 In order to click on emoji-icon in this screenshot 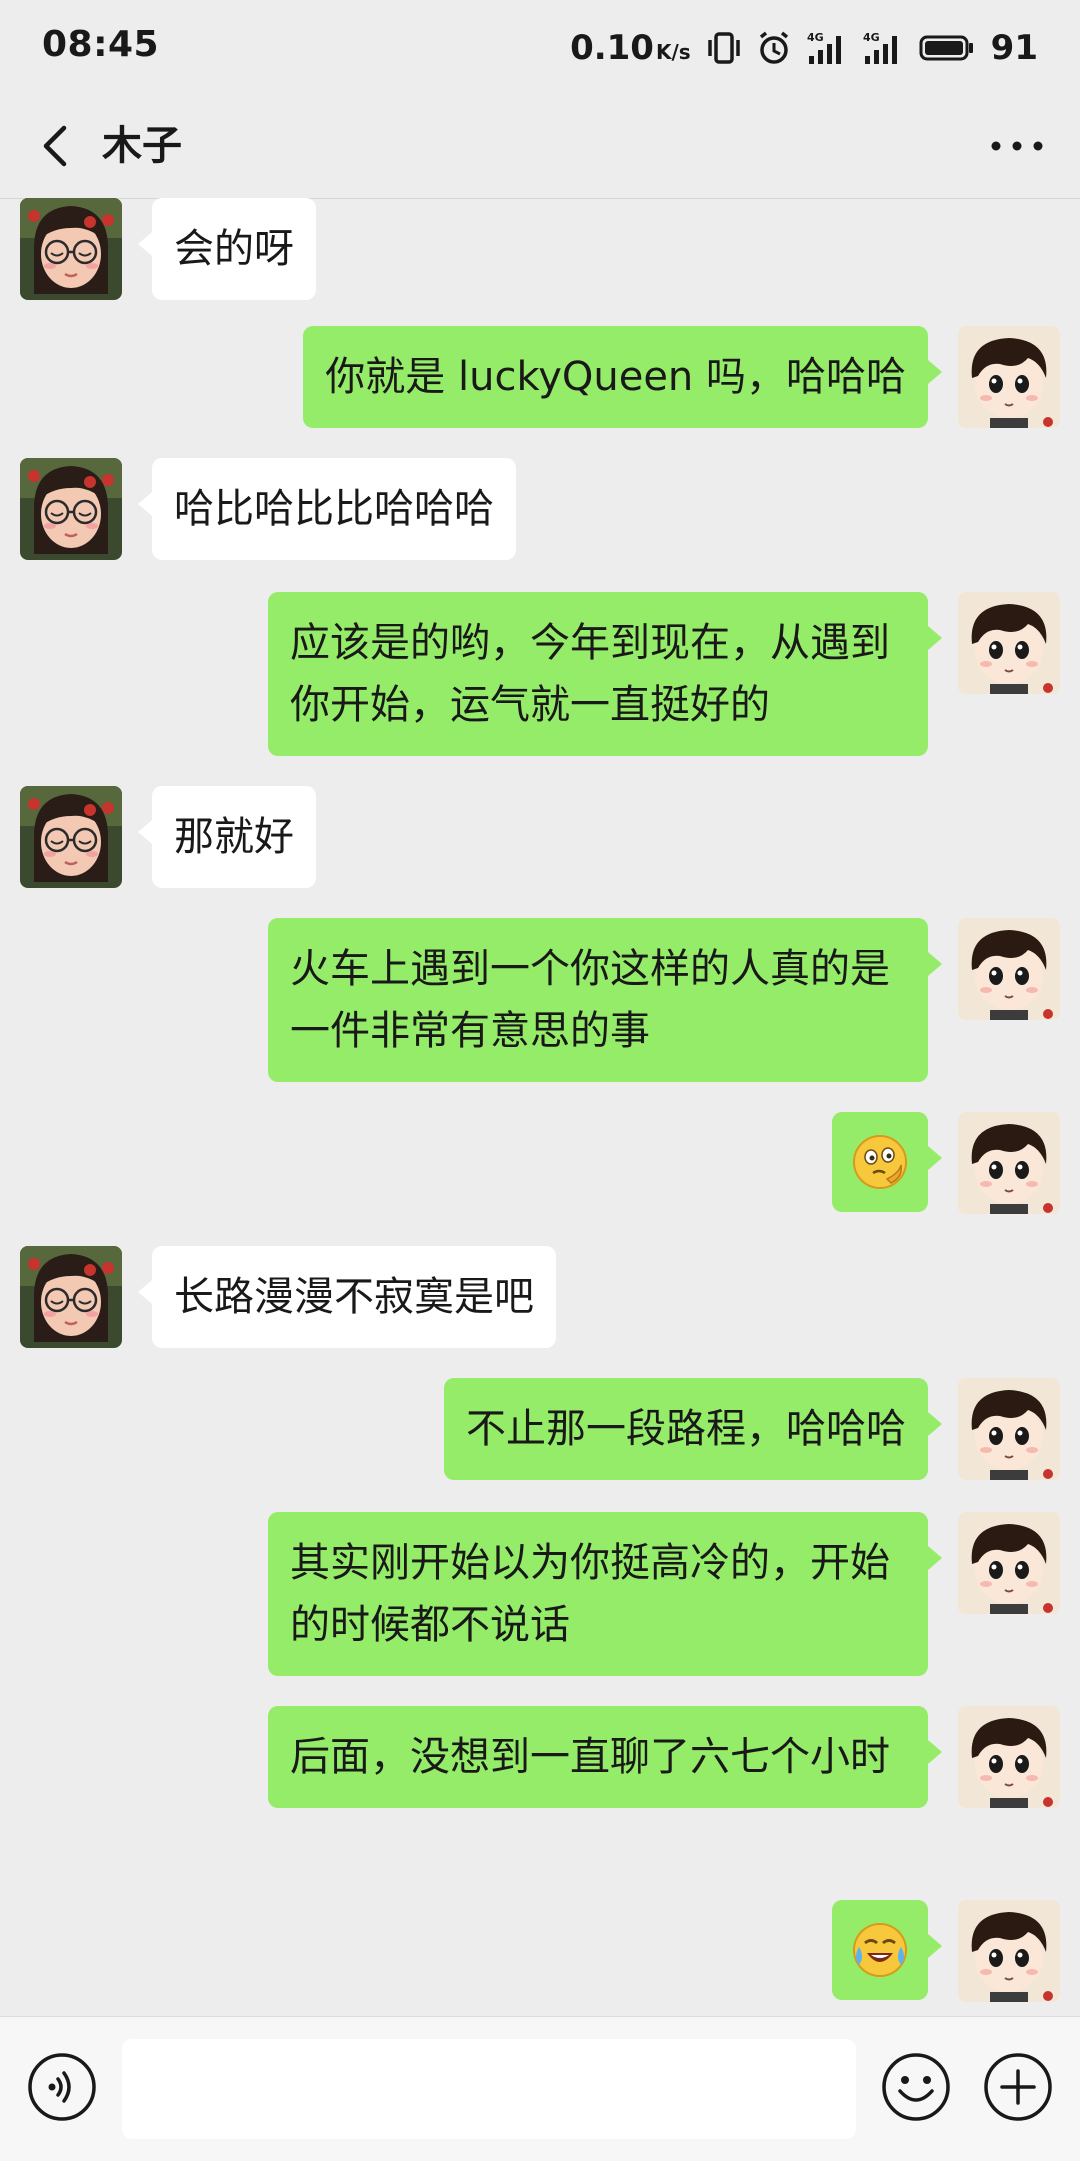, I will do `click(916, 2087)`.